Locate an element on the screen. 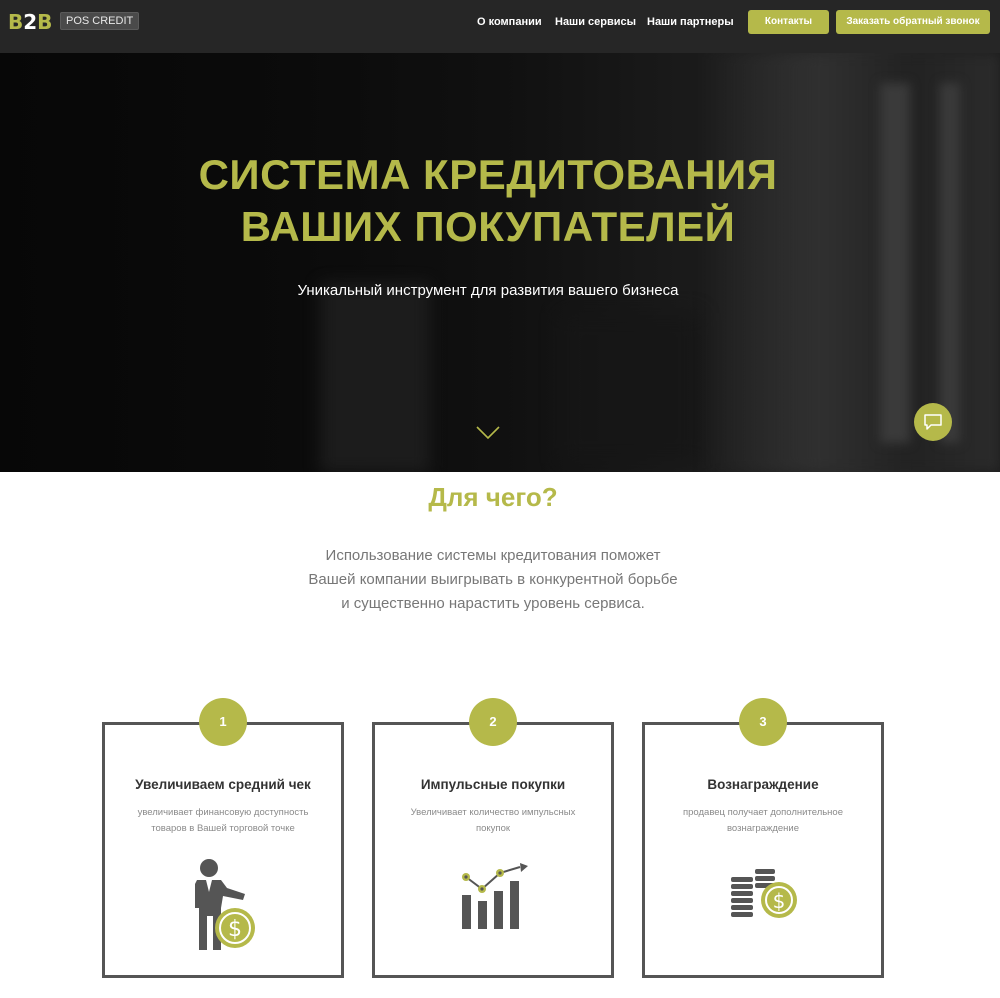  logo-digit-2: 2 is located at coordinates (30, 22).